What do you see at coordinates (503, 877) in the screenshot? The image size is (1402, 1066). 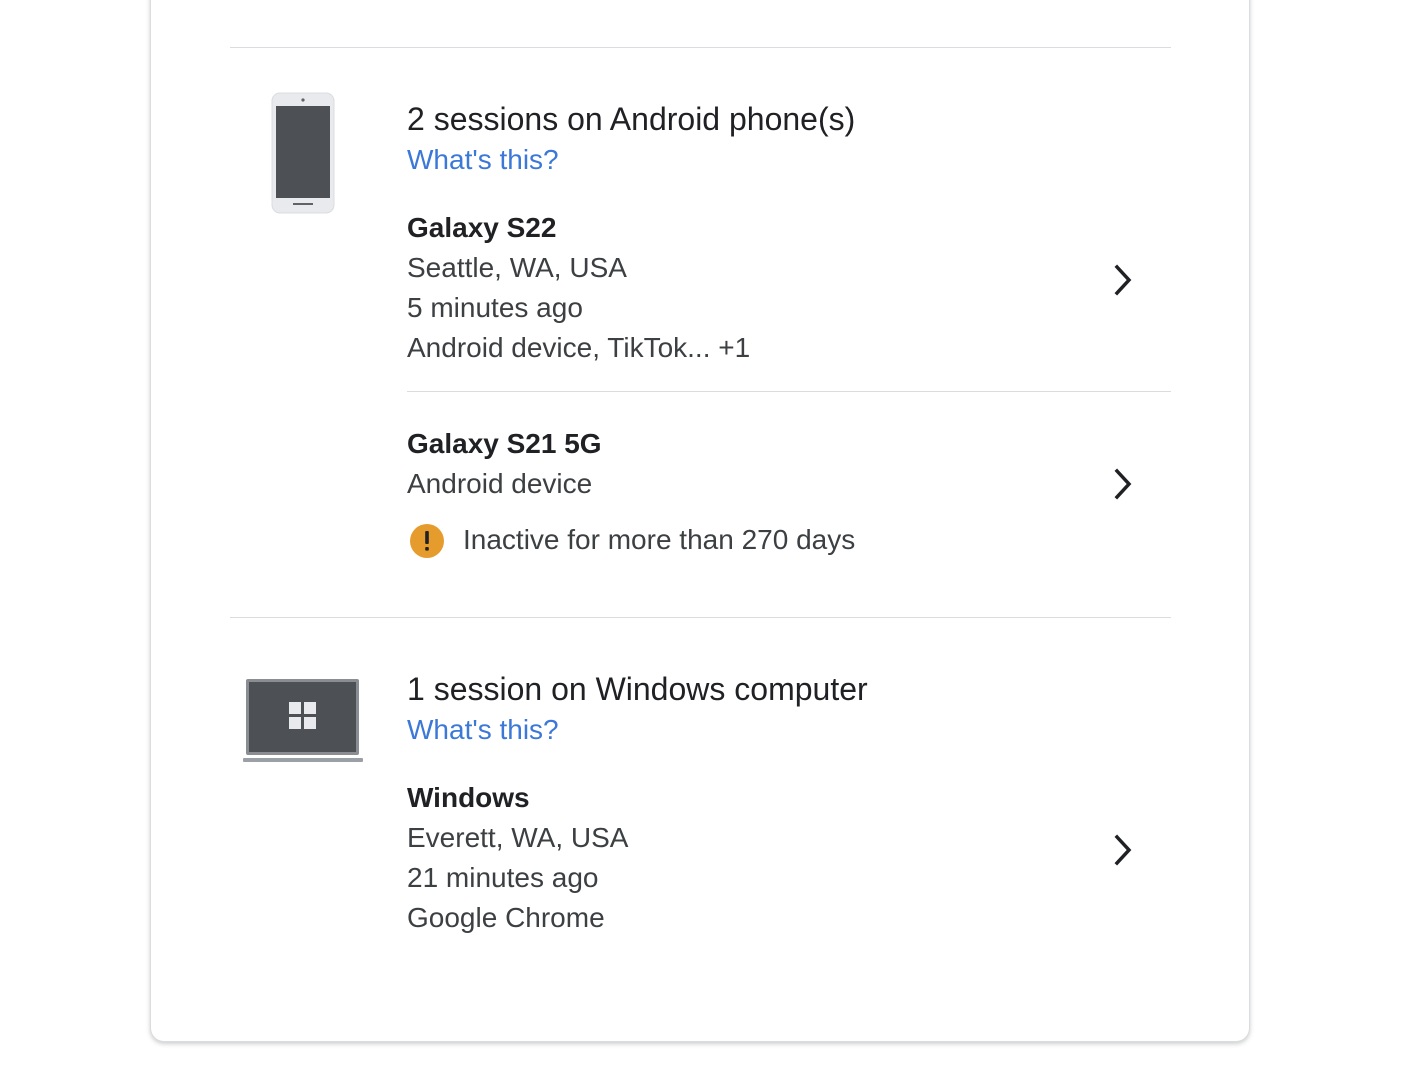 I see `device-last-active: 21 minutes ago` at bounding box center [503, 877].